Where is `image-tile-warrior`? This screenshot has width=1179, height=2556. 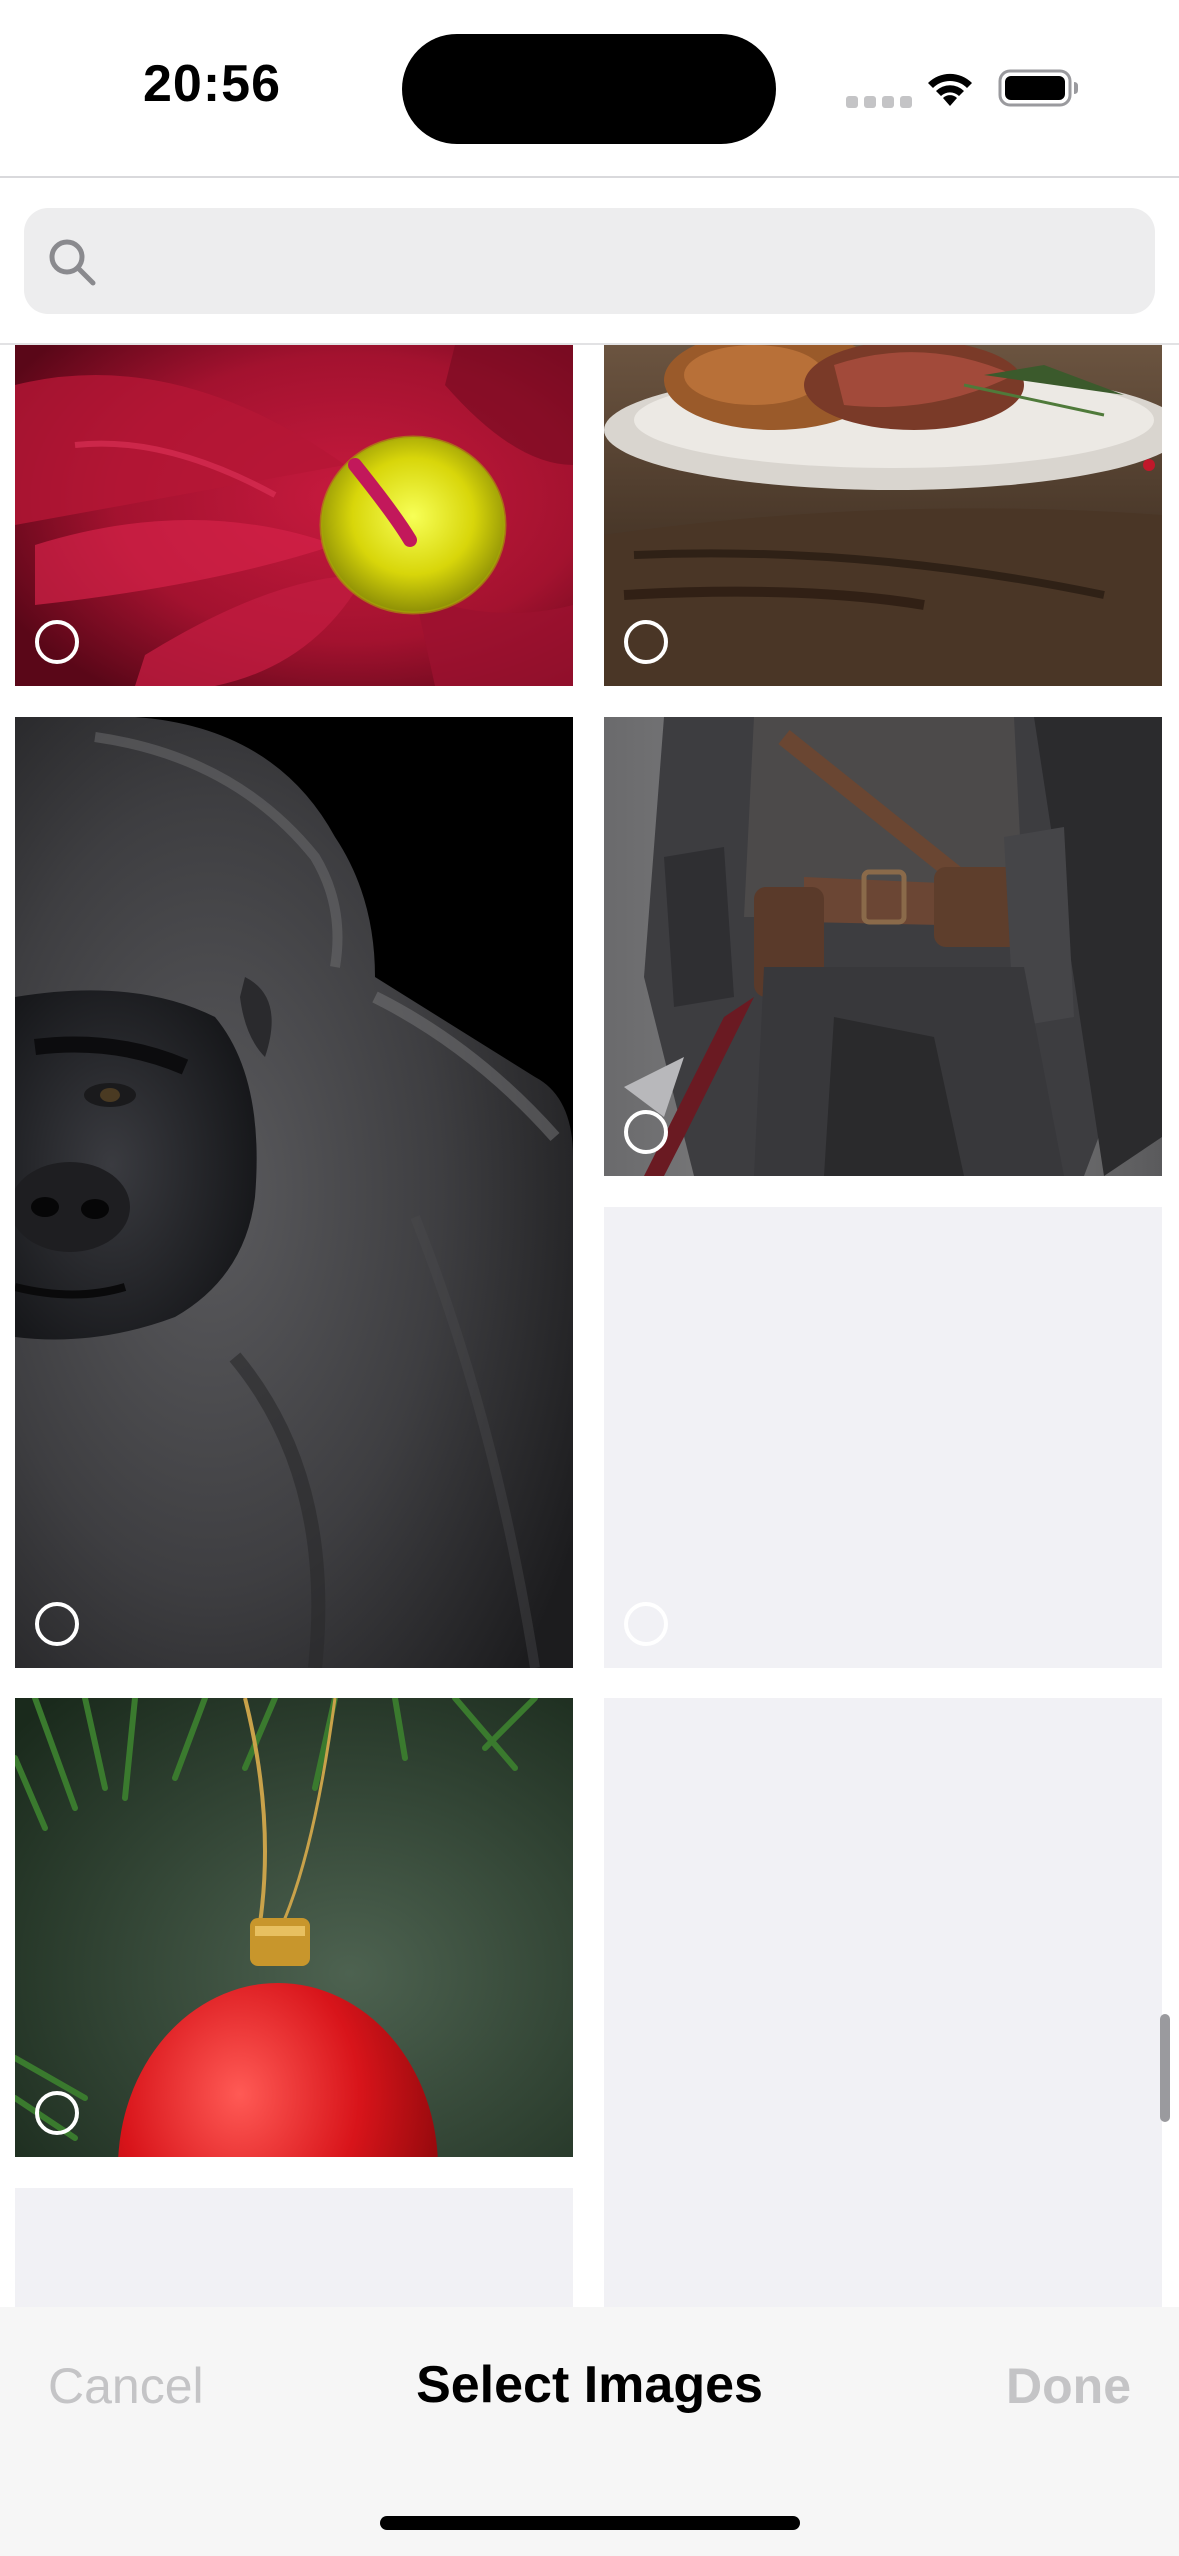
image-tile-warrior is located at coordinates (883, 946).